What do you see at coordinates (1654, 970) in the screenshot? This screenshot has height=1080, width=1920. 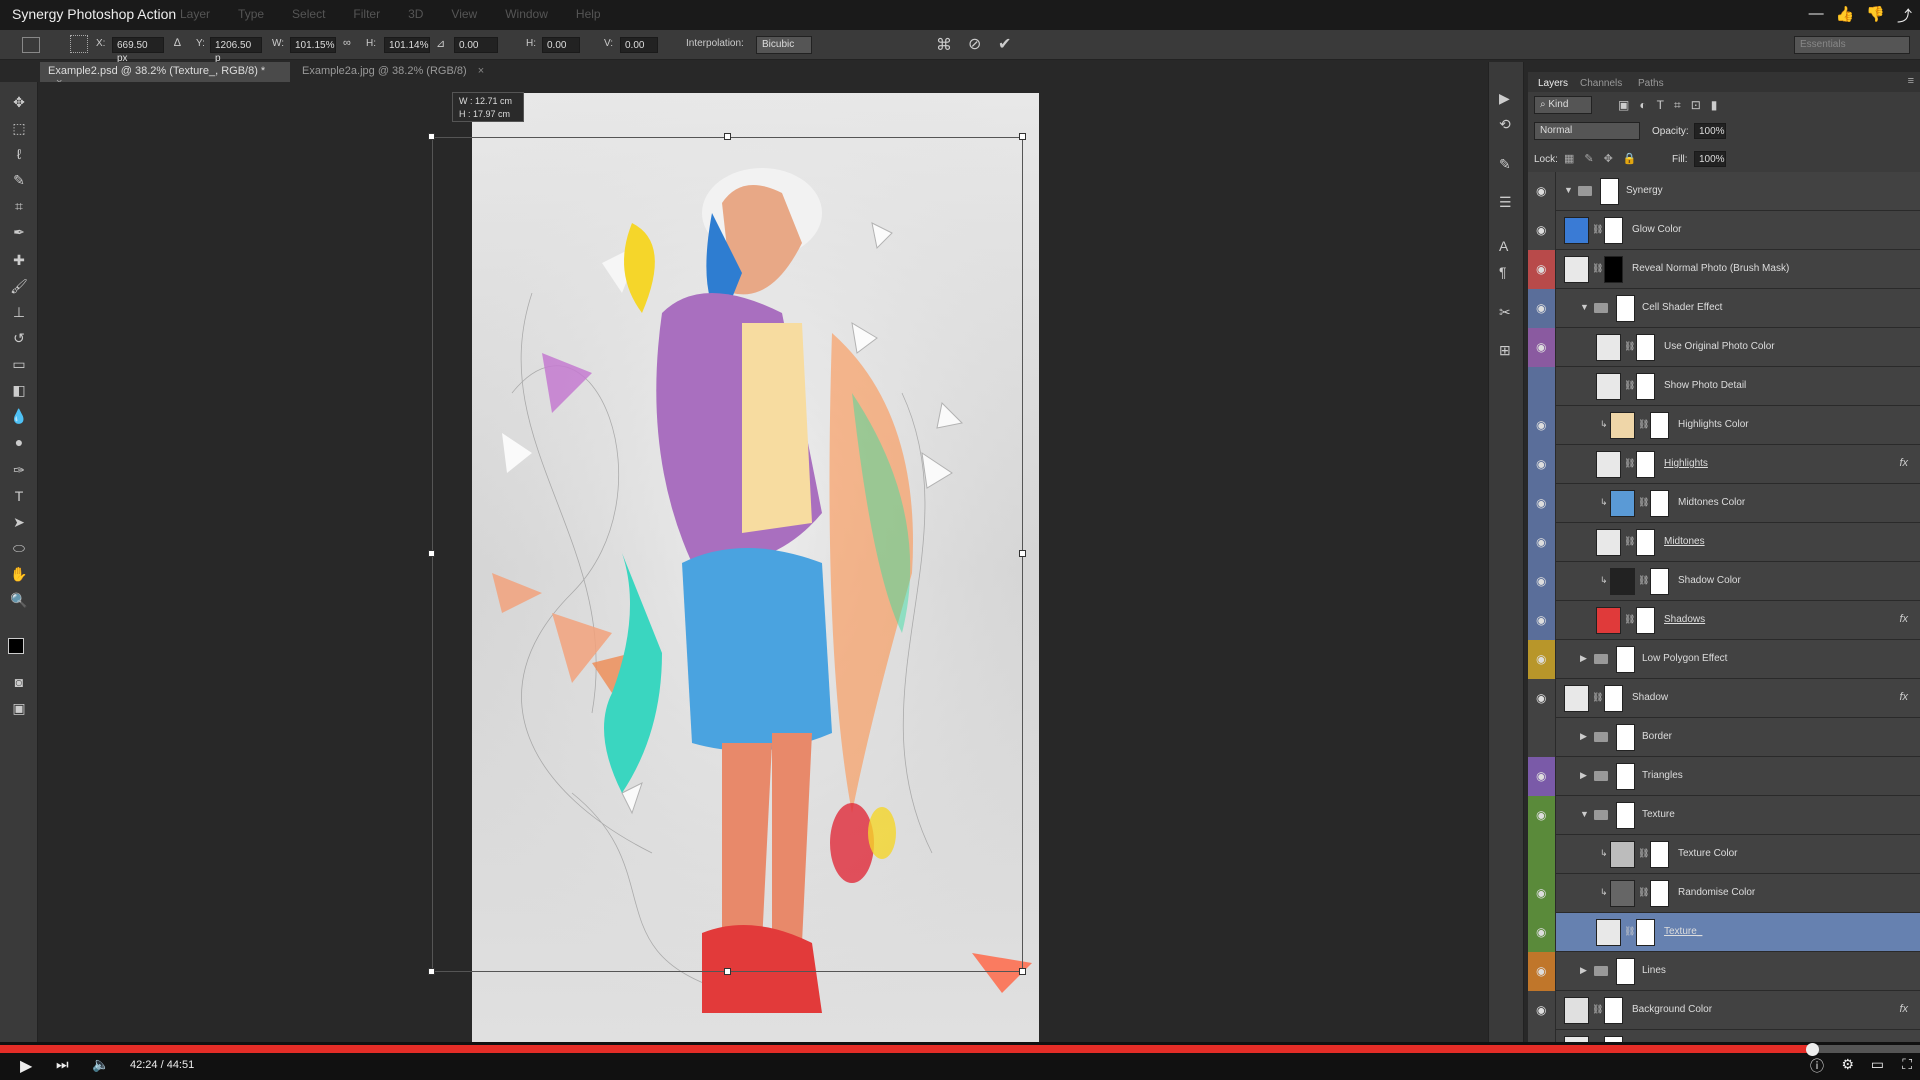 I see `layer-name: Lines` at bounding box center [1654, 970].